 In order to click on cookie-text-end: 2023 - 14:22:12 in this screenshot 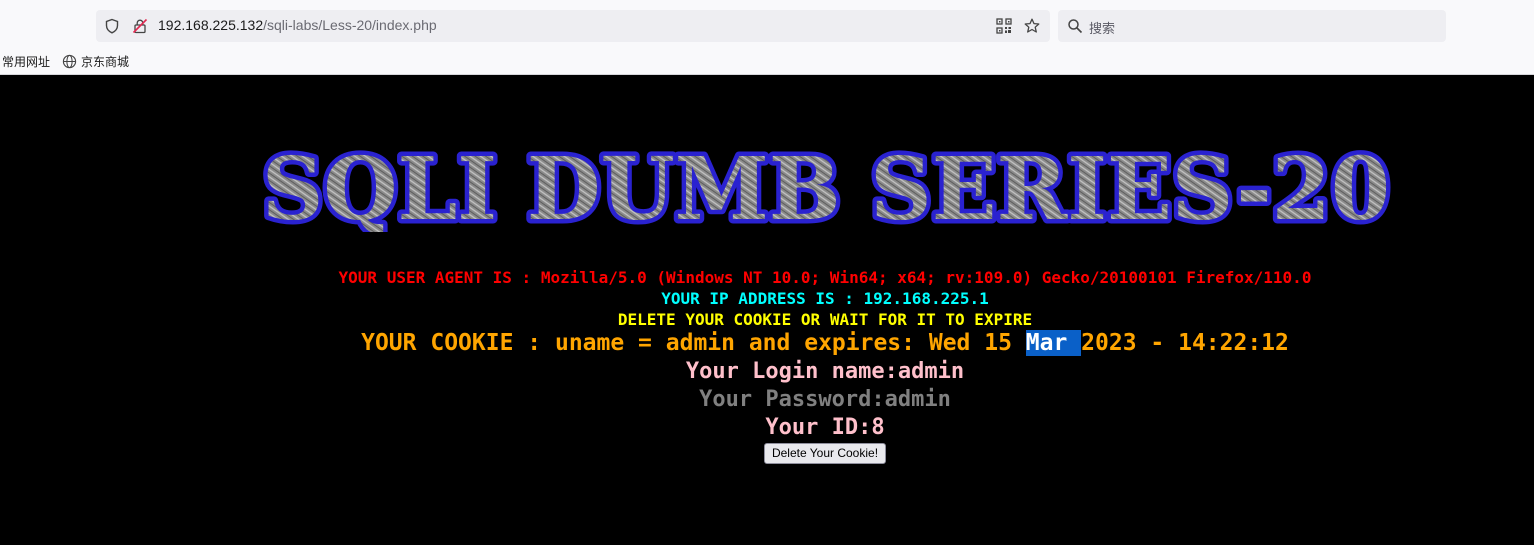, I will do `click(1185, 343)`.